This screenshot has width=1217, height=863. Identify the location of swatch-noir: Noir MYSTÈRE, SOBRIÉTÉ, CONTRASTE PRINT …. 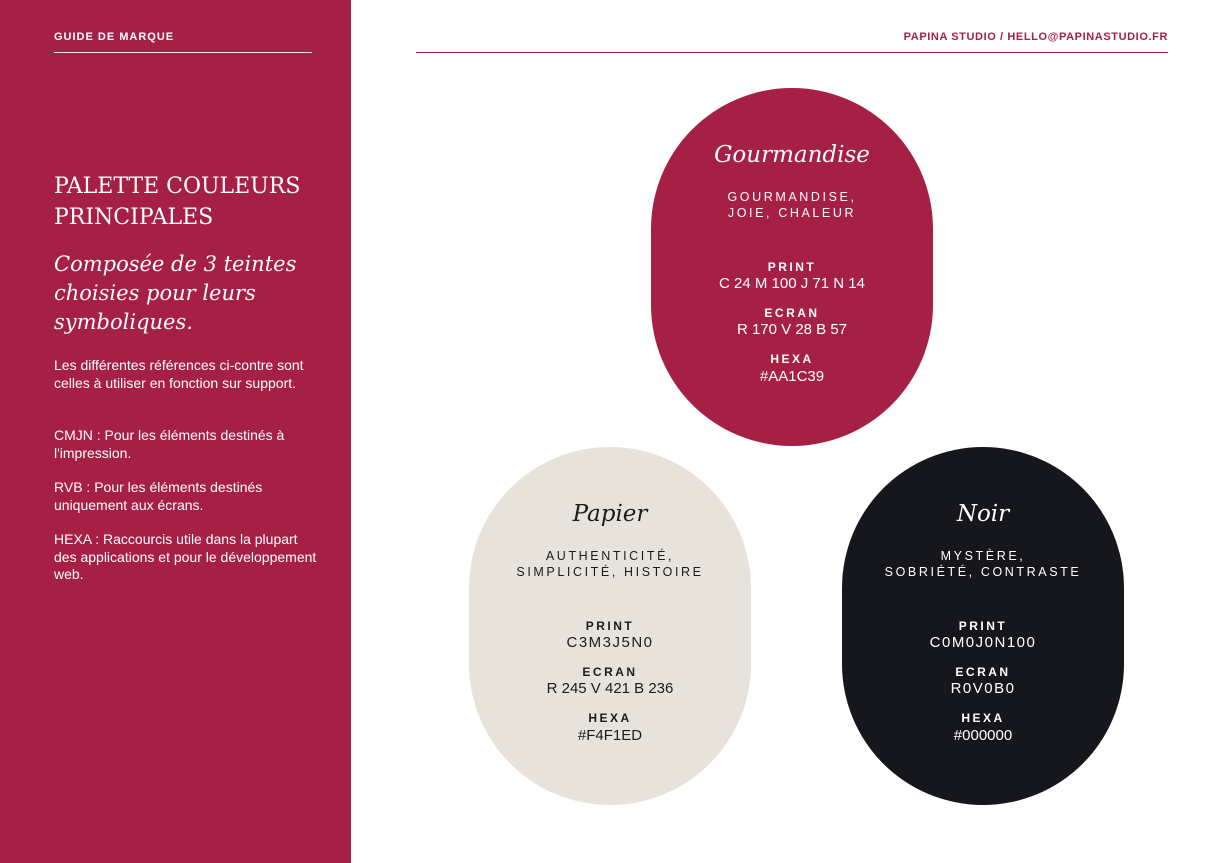
(983, 626).